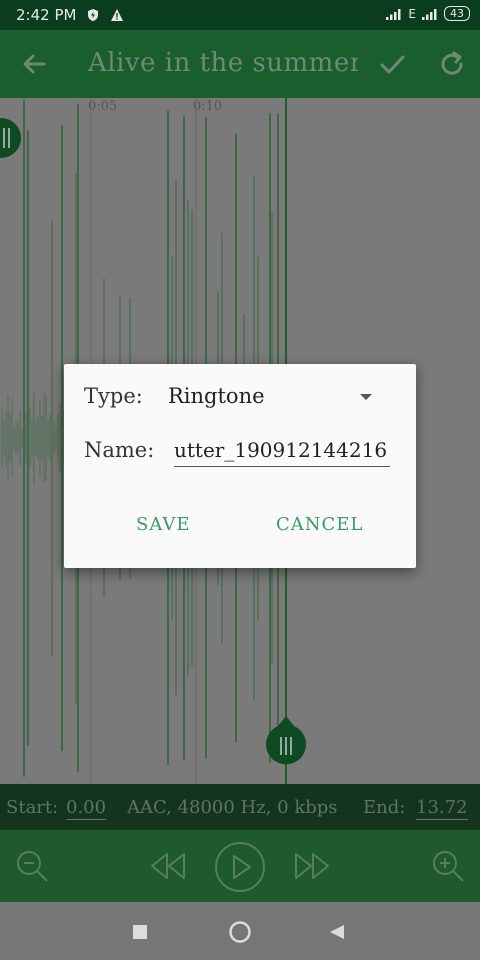 The height and width of the screenshot is (960, 480). Describe the element at coordinates (163, 524) in the screenshot. I see `save-button: SAVE` at that location.